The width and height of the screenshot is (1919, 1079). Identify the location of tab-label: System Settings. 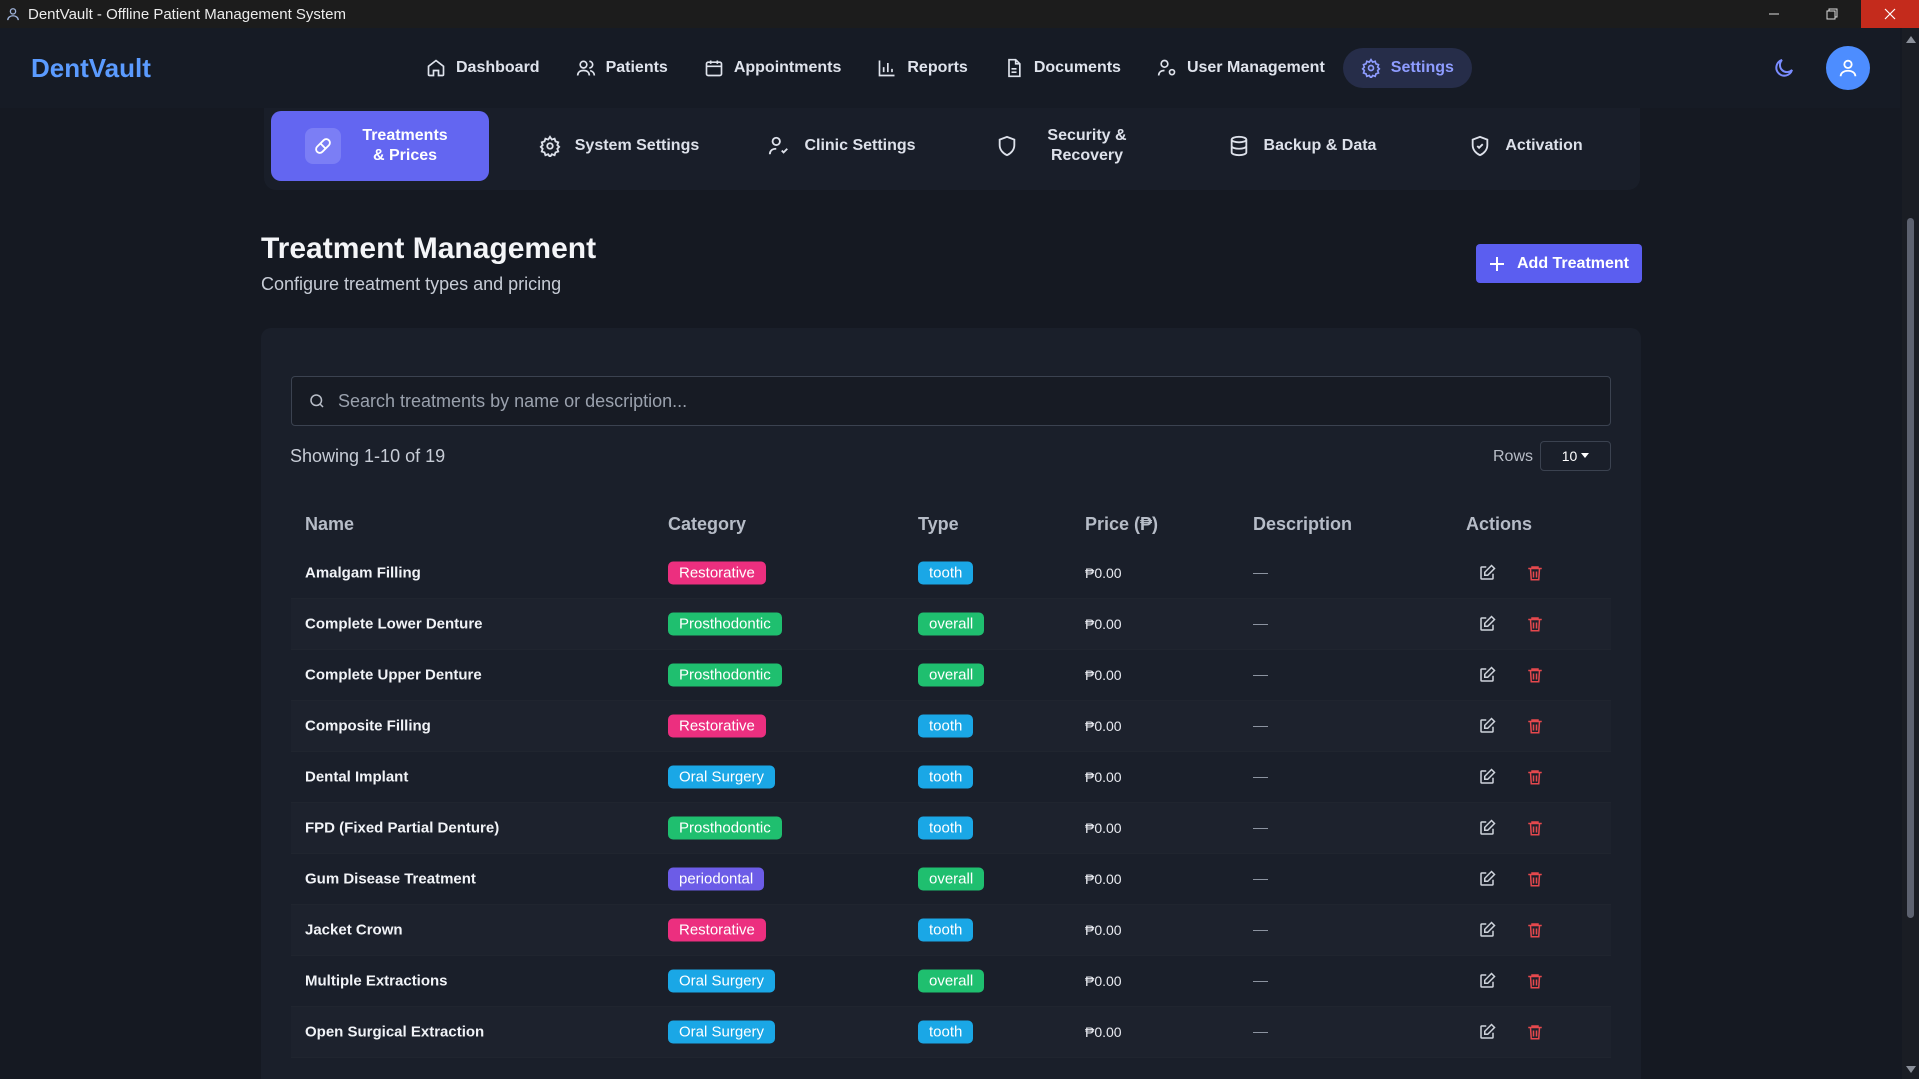
(637, 145).